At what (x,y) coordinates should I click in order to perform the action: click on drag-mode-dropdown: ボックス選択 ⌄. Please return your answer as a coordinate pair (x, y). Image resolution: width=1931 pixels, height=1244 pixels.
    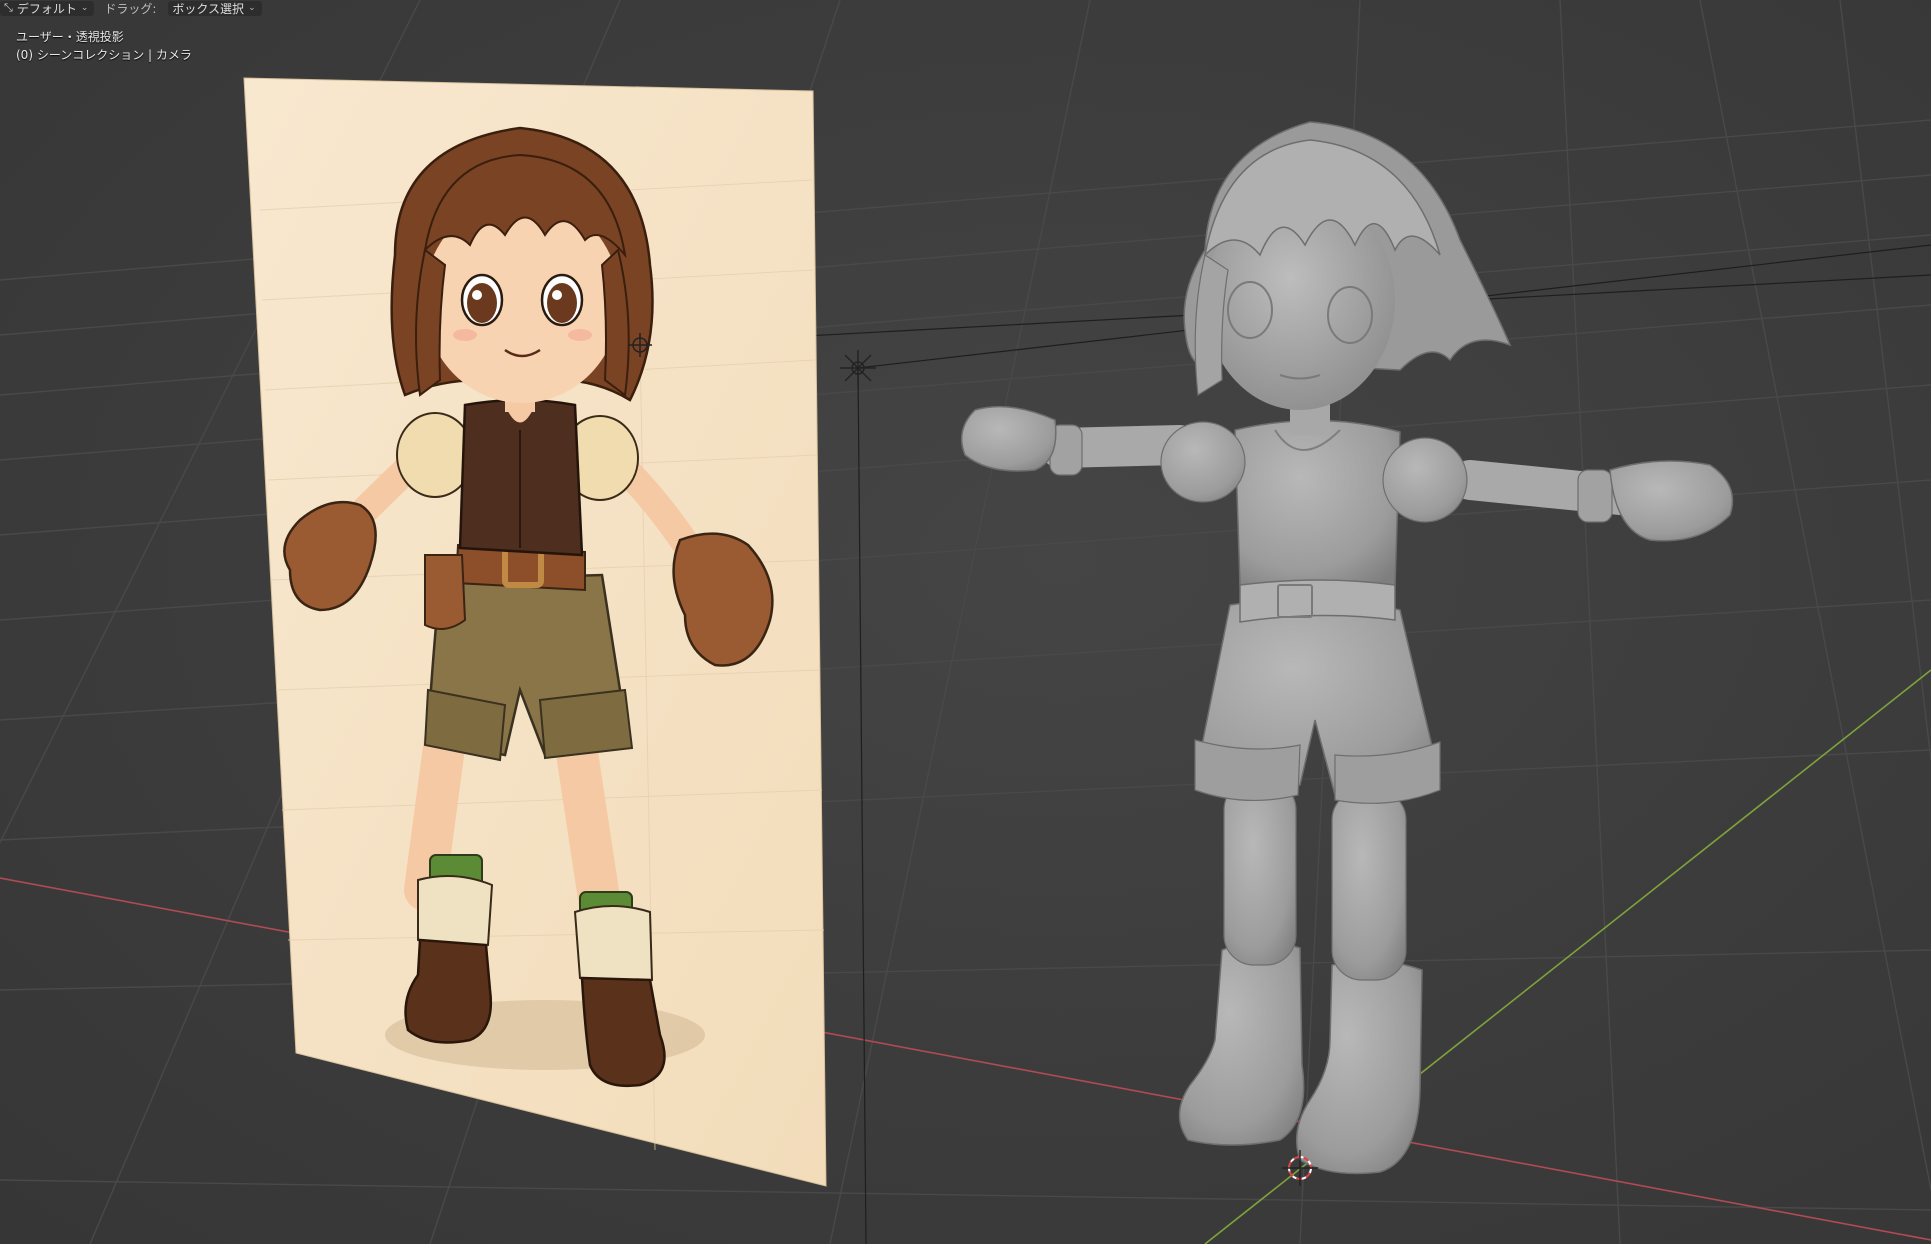
    Looking at the image, I should click on (215, 8).